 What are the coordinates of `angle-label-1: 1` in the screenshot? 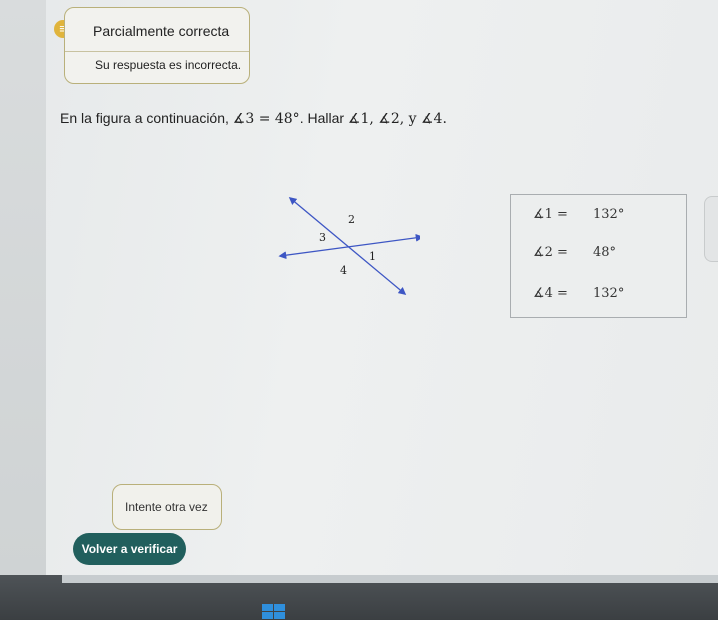 It's located at (372, 256).